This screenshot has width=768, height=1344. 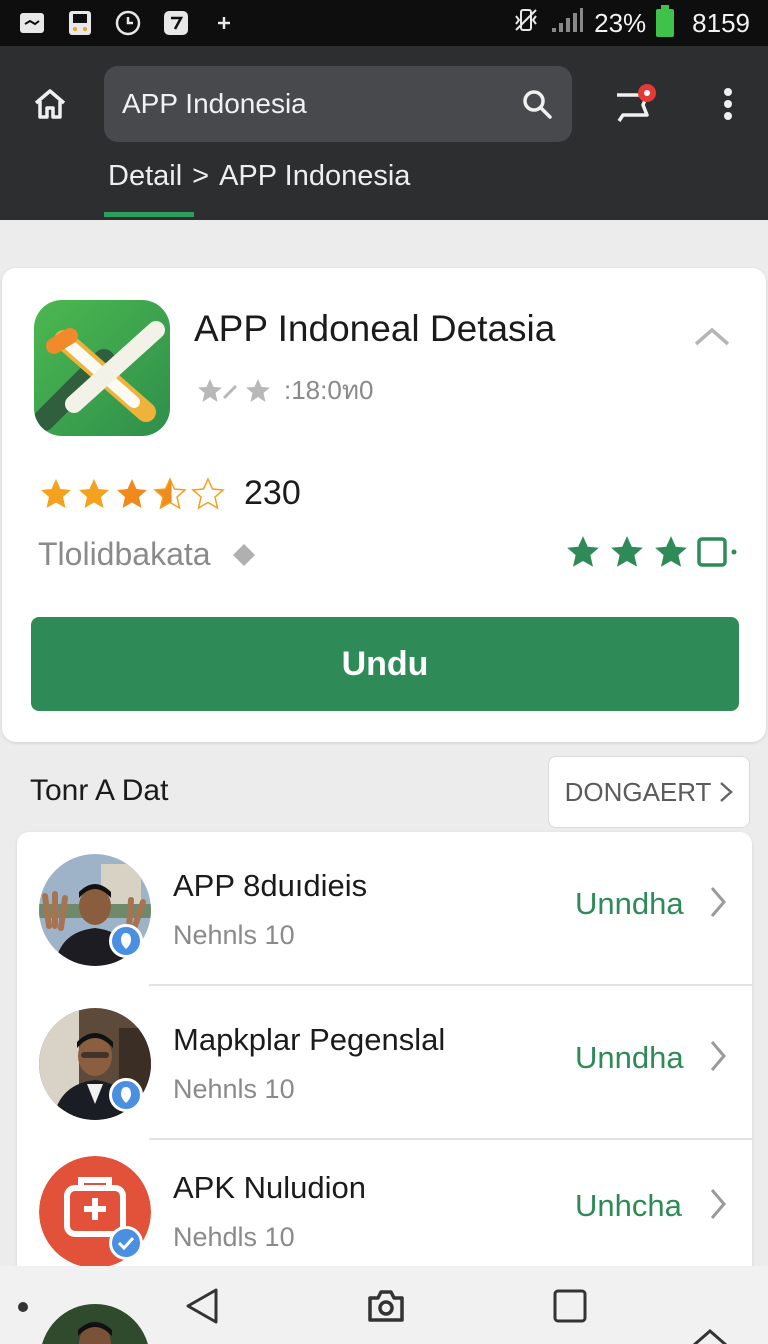 What do you see at coordinates (176, 23) in the screenshot?
I see `nfc-icon` at bounding box center [176, 23].